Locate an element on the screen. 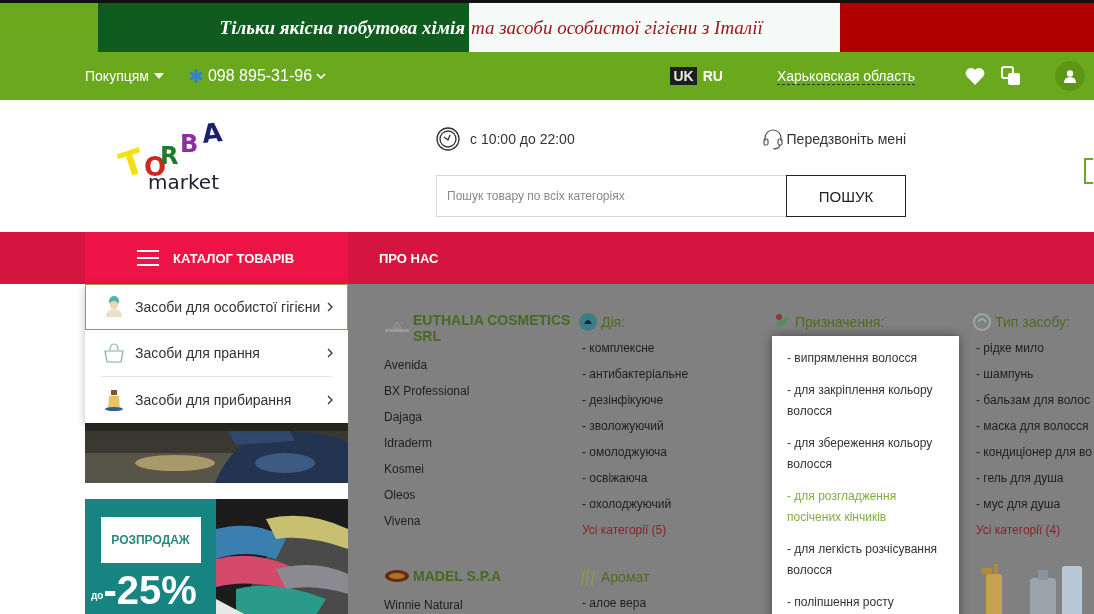 Image resolution: width=1094 pixels, height=614 pixels. all-categories-link: Усі категорії (5) is located at coordinates (624, 530).